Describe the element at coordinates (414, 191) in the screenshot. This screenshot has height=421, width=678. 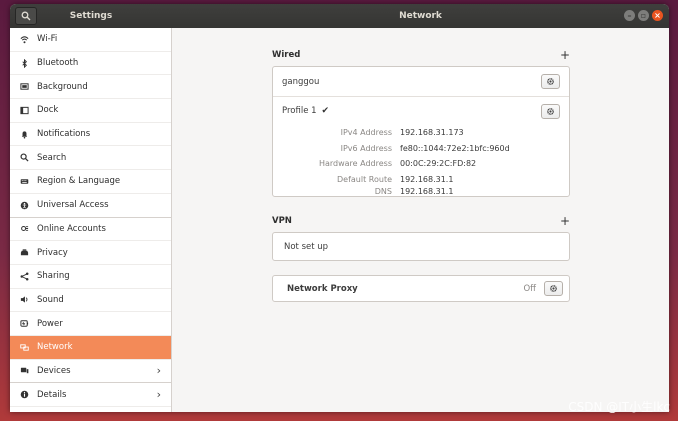
I see `detail-row-dns: DNS 192.168.31.1` at that location.